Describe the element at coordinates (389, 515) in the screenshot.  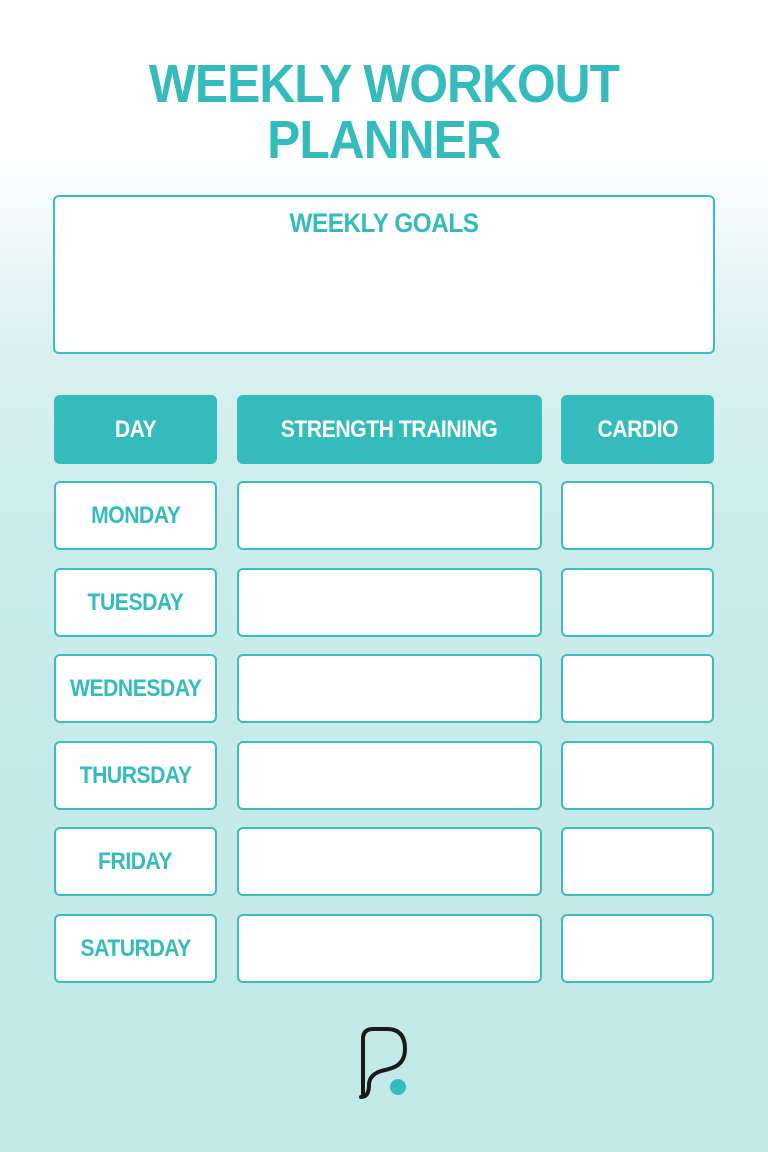
I see `strength-cell-monday` at that location.